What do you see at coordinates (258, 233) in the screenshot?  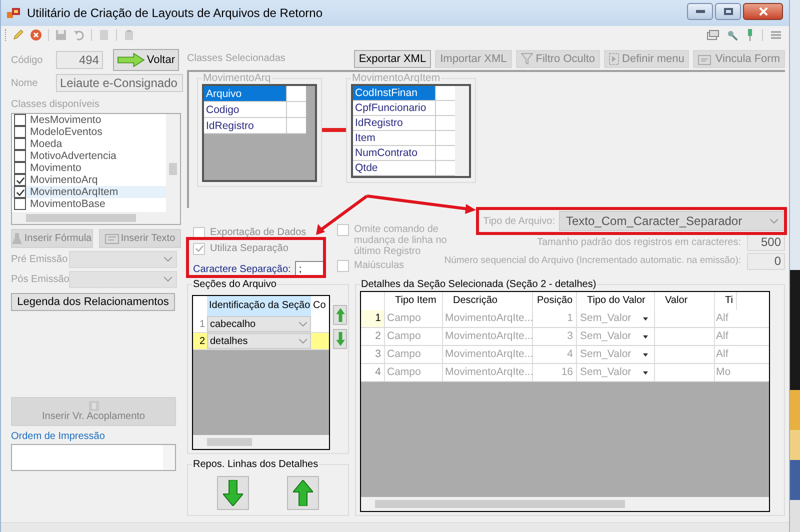 I see `checkbox-label: Exportação de Dados` at bounding box center [258, 233].